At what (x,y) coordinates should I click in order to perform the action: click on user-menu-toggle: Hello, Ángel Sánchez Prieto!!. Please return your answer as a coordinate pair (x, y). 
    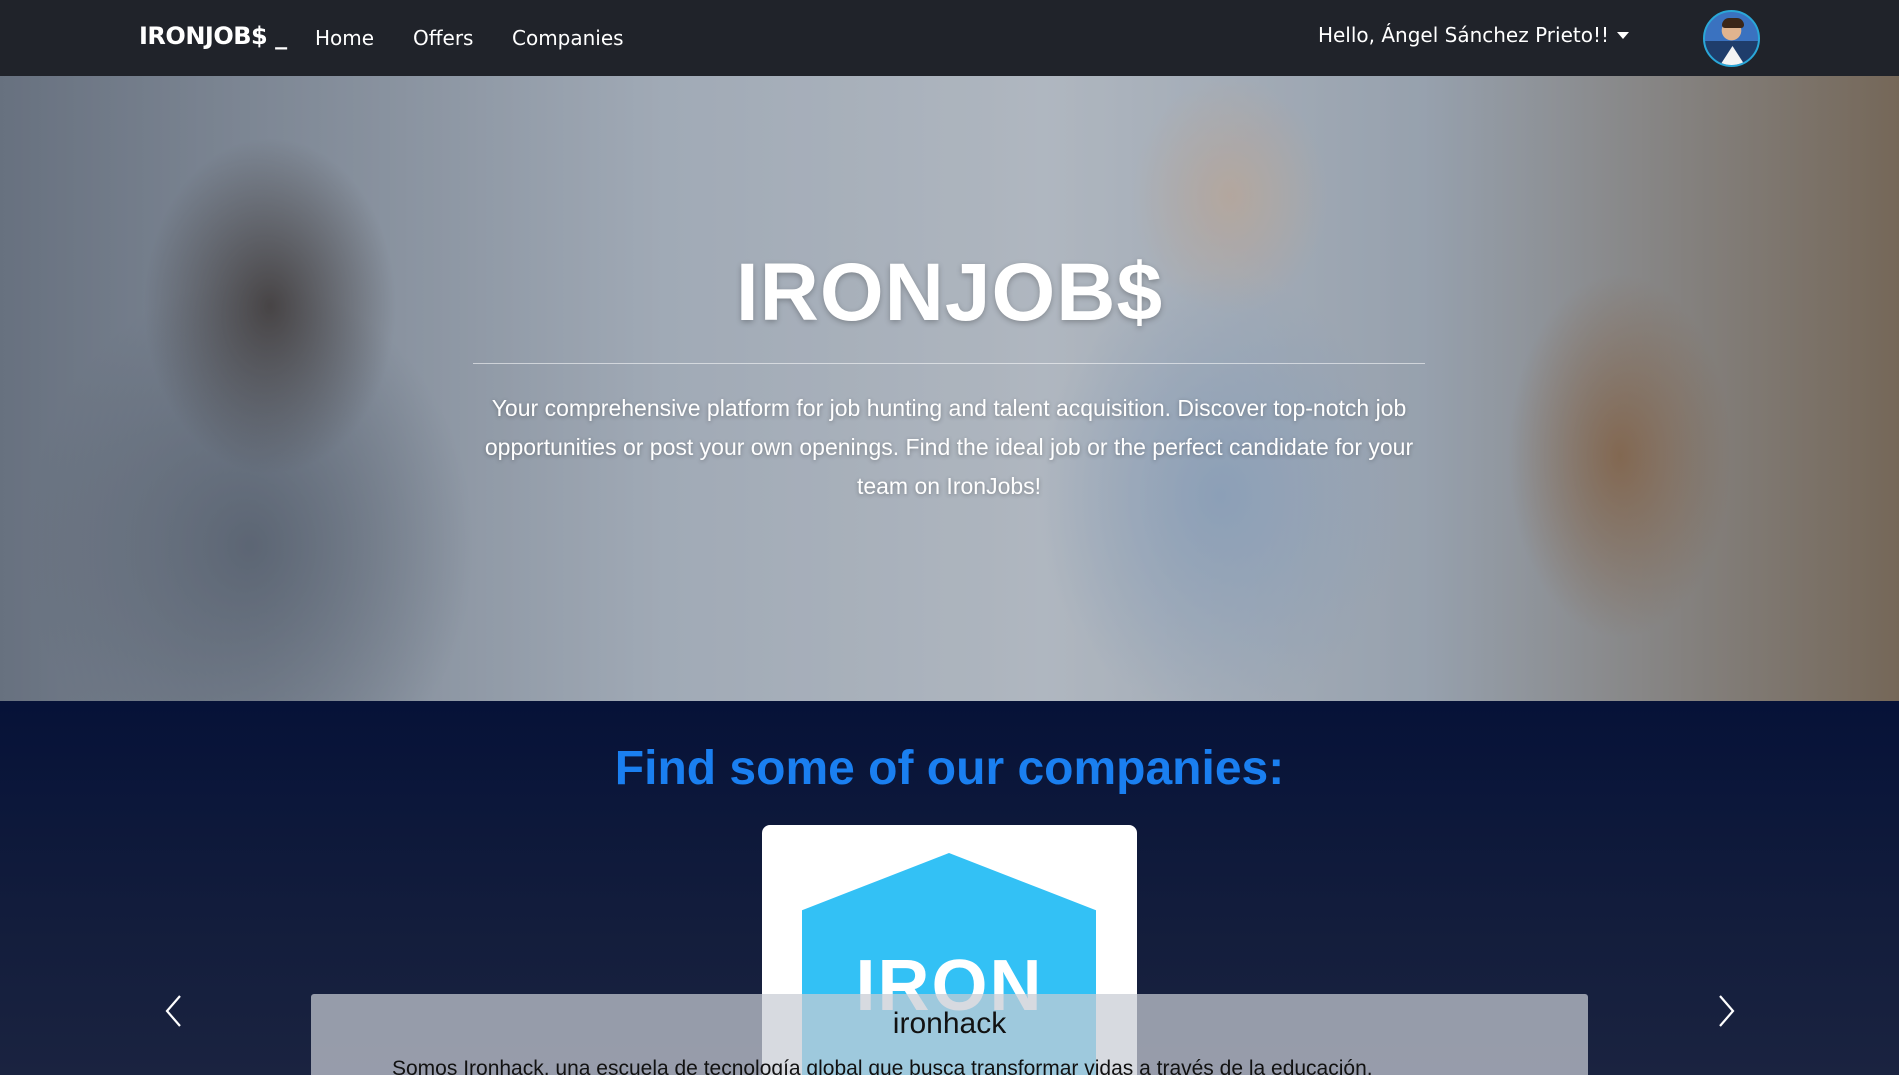
    Looking at the image, I should click on (1473, 35).